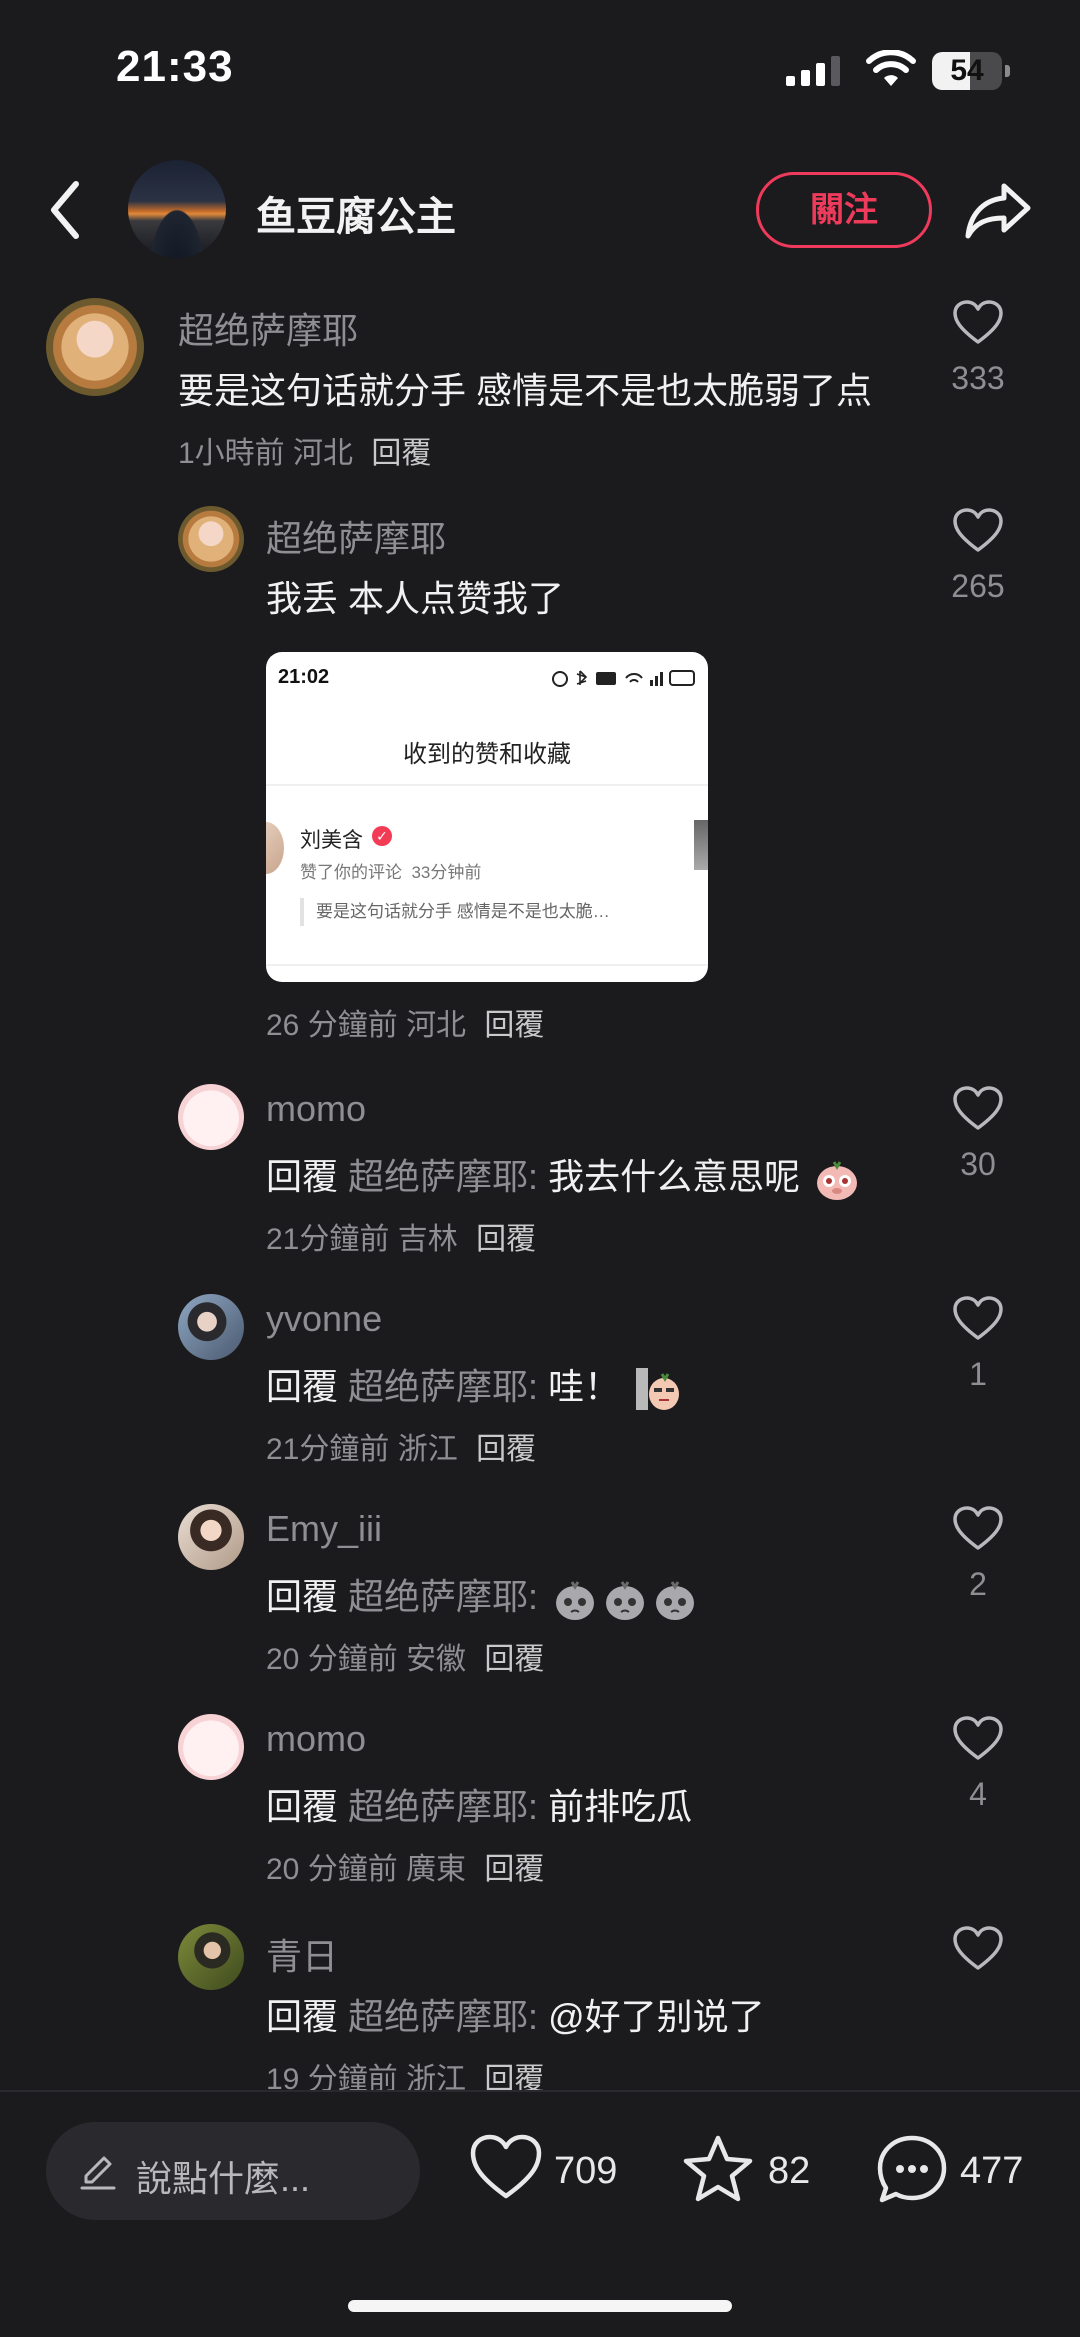 Image resolution: width=1080 pixels, height=2337 pixels. What do you see at coordinates (324, 1529) in the screenshot?
I see `comment-username: Emy_iii` at bounding box center [324, 1529].